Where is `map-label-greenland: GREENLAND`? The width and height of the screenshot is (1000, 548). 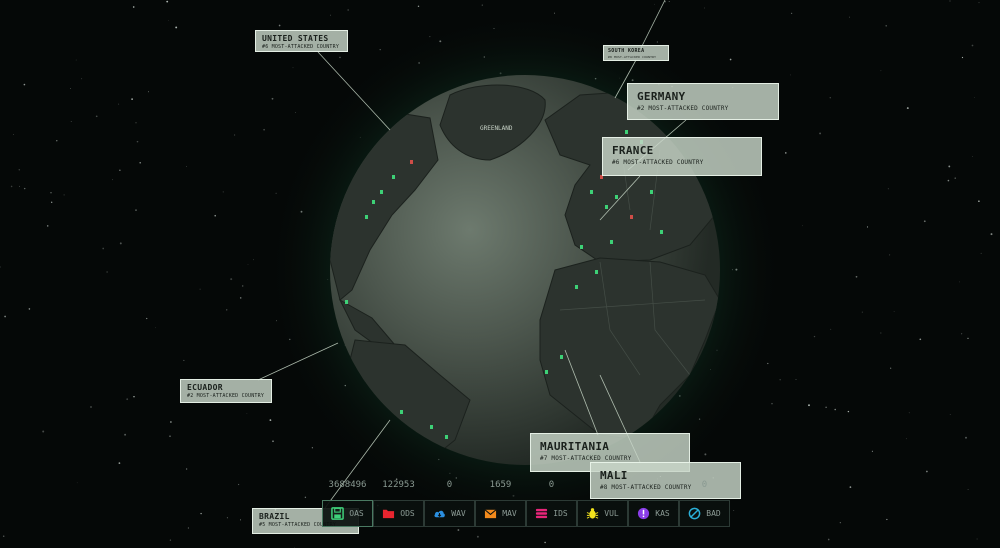 map-label-greenland: GREENLAND is located at coordinates (496, 128).